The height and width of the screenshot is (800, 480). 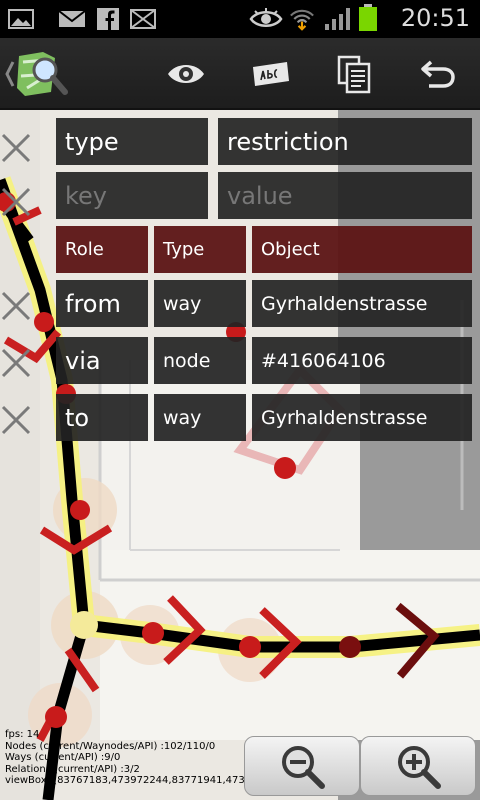 What do you see at coordinates (200, 249) in the screenshot?
I see `header-type: Type` at bounding box center [200, 249].